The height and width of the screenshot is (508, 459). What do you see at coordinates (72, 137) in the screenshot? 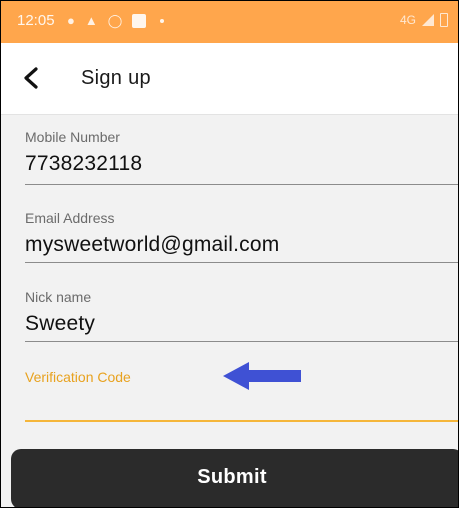
I see `mobile-number-label: Mobile Number` at bounding box center [72, 137].